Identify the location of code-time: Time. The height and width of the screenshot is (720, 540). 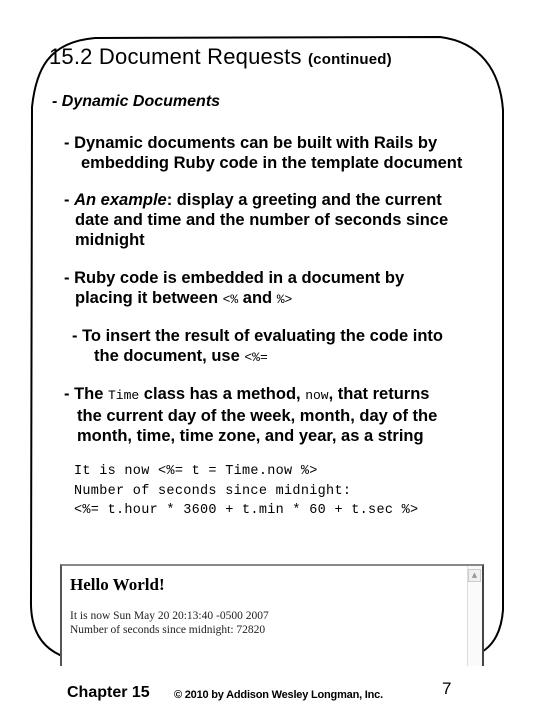
(124, 395).